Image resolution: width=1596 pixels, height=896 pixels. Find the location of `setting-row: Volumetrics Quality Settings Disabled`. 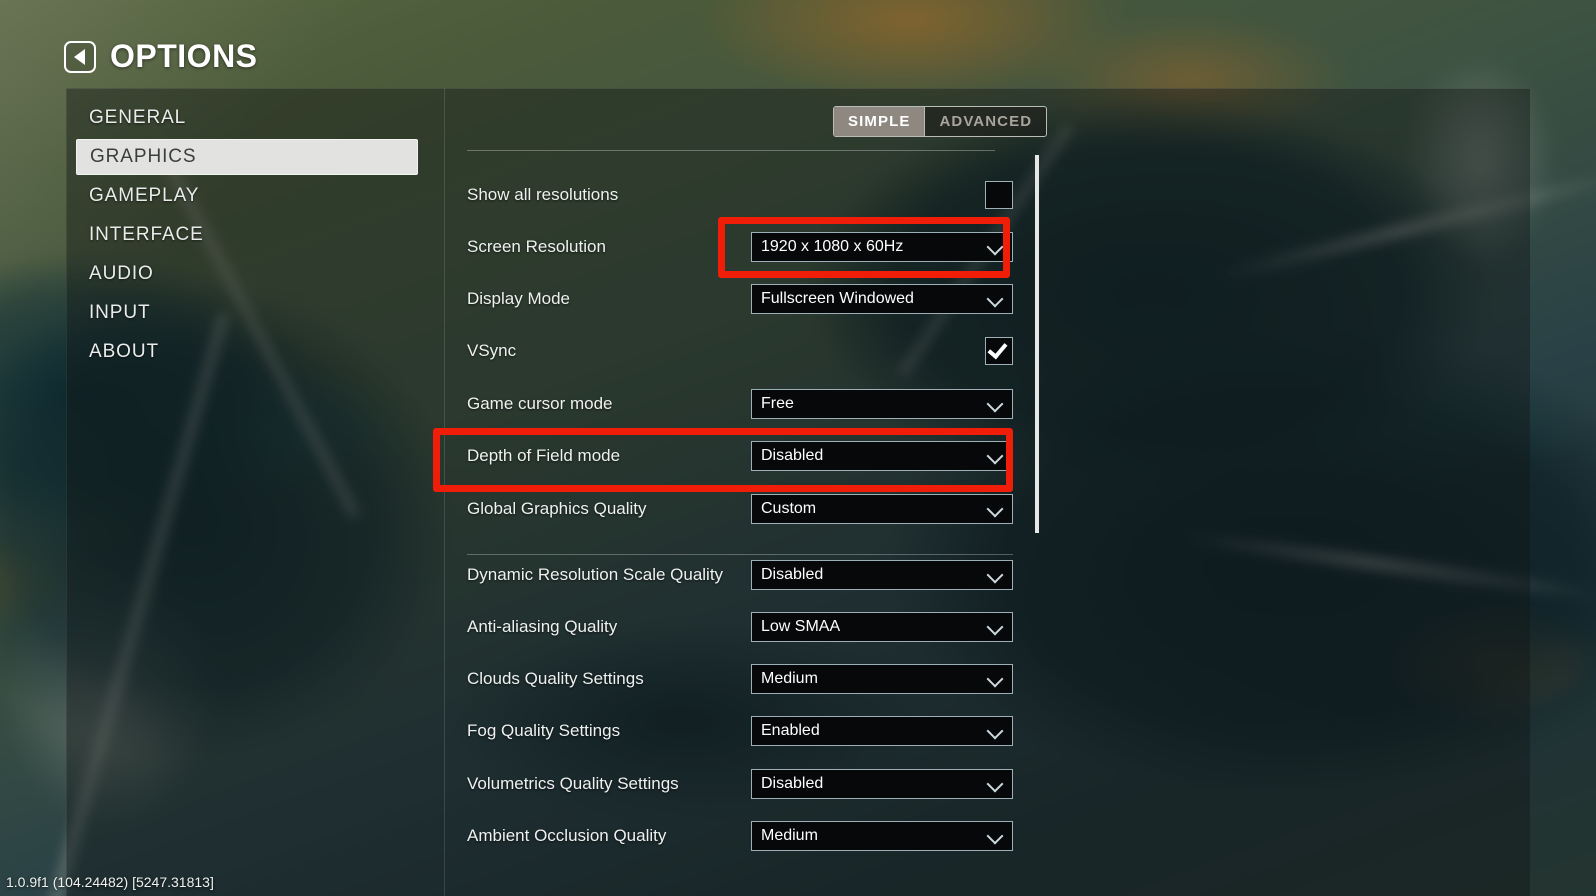

setting-row: Volumetrics Quality Settings Disabled is located at coordinates (740, 784).